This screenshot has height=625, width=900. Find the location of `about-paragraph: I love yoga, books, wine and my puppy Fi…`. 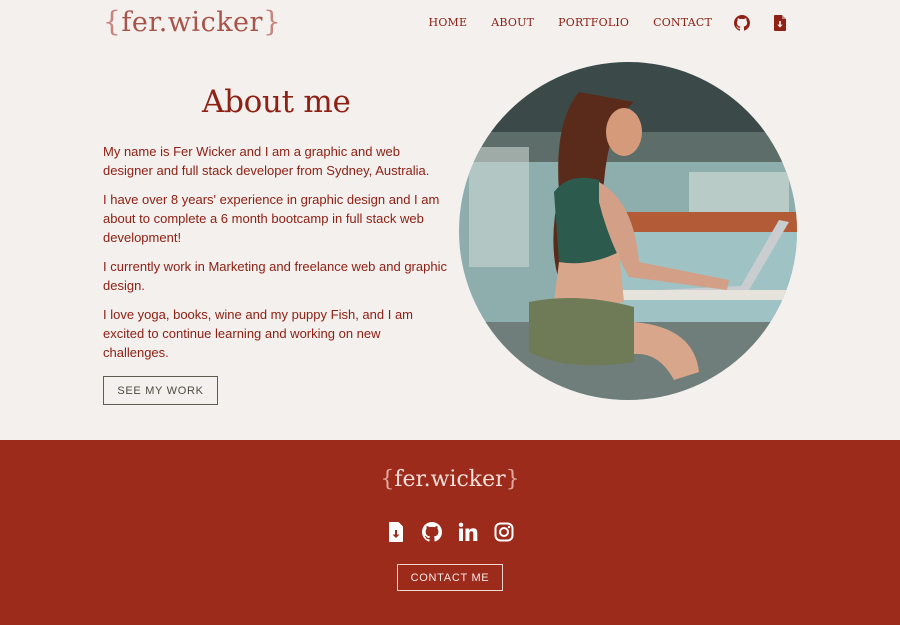

about-paragraph: I love yoga, books, wine and my puppy Fi… is located at coordinates (258, 333).